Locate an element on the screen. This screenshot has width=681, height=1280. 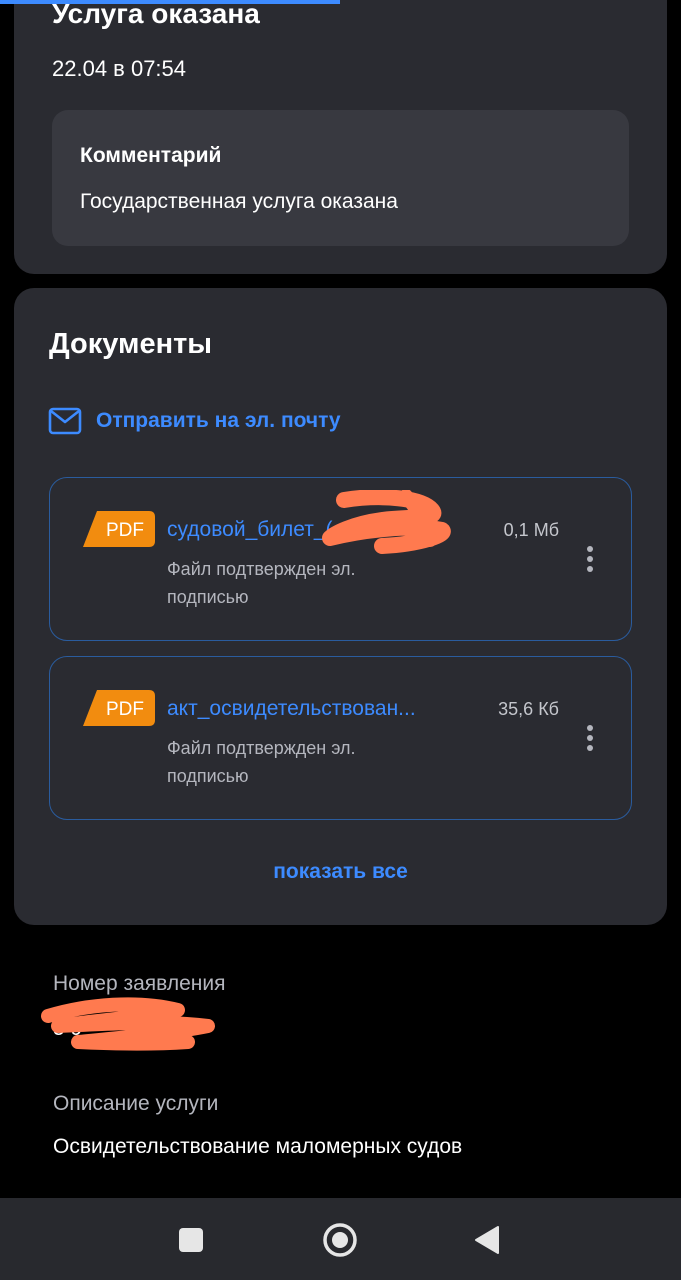
status-title: Услуга оказана is located at coordinates (156, 14).